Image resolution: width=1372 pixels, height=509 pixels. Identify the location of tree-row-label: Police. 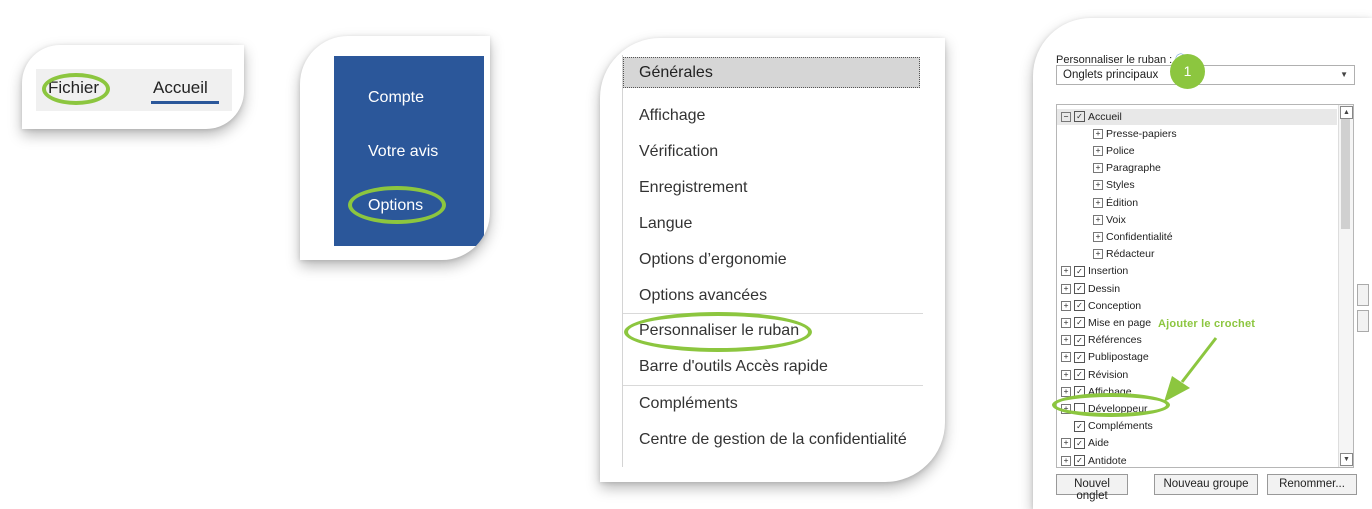
(1120, 150).